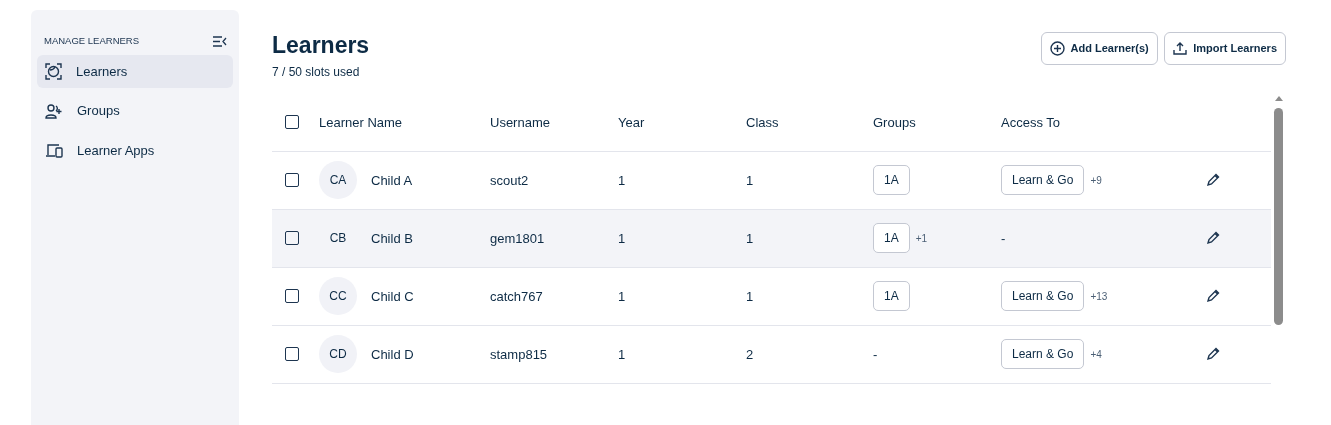  Describe the element at coordinates (316, 72) in the screenshot. I see `slots-used-text: 7 / 50 slots used` at that location.